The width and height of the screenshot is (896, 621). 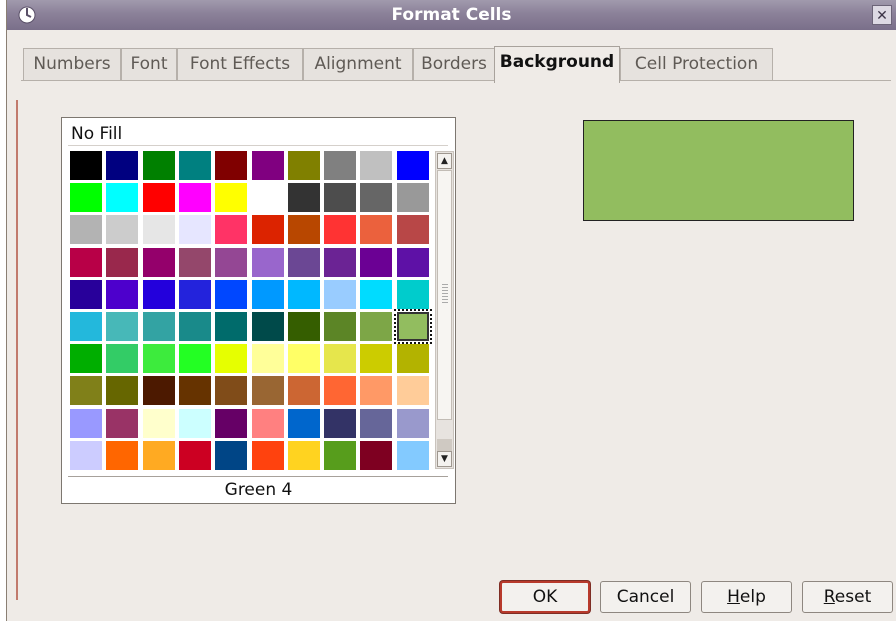 I want to click on tab-background: Background, so click(x=557, y=64).